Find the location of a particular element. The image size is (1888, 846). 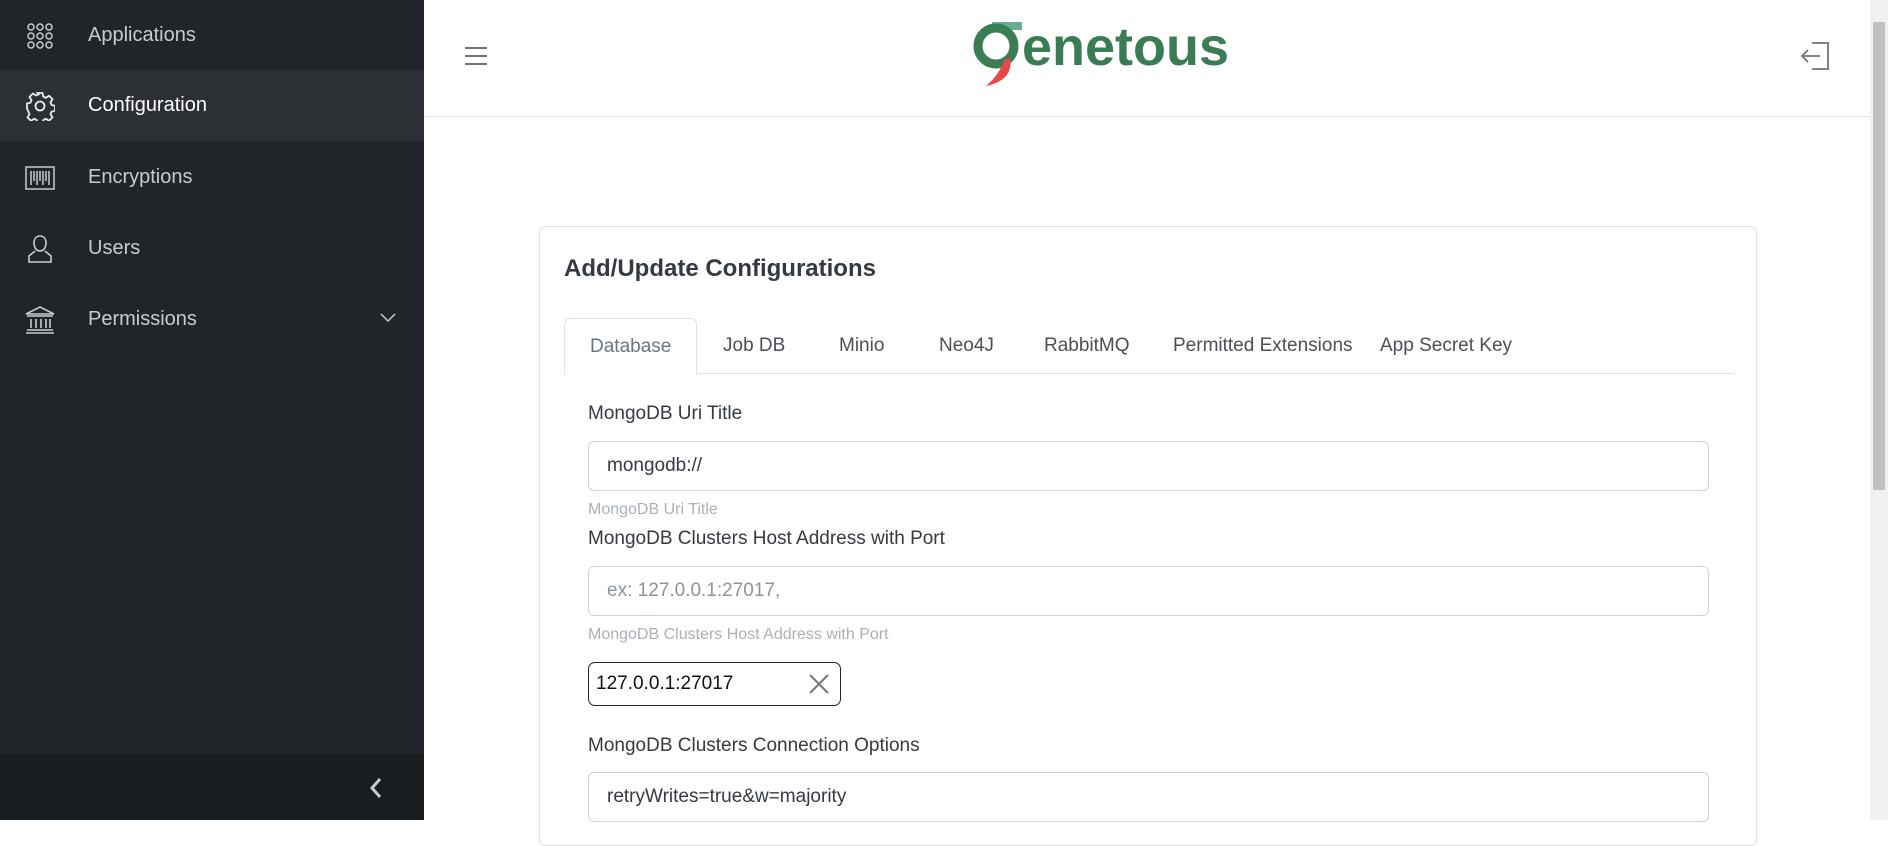

grid-icon is located at coordinates (40, 36).